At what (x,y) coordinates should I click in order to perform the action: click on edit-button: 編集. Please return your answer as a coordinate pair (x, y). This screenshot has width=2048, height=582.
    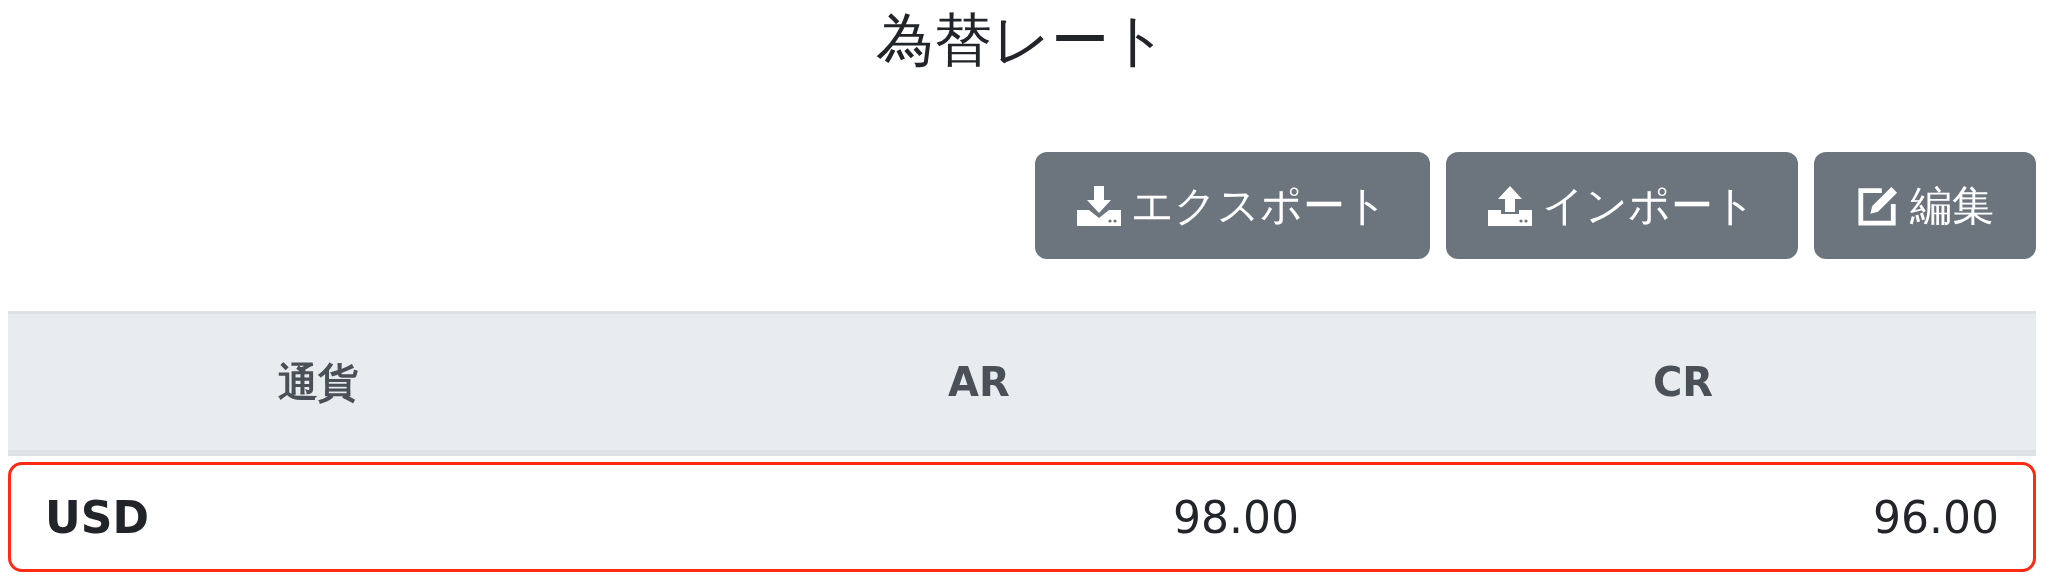
    Looking at the image, I should click on (1925, 205).